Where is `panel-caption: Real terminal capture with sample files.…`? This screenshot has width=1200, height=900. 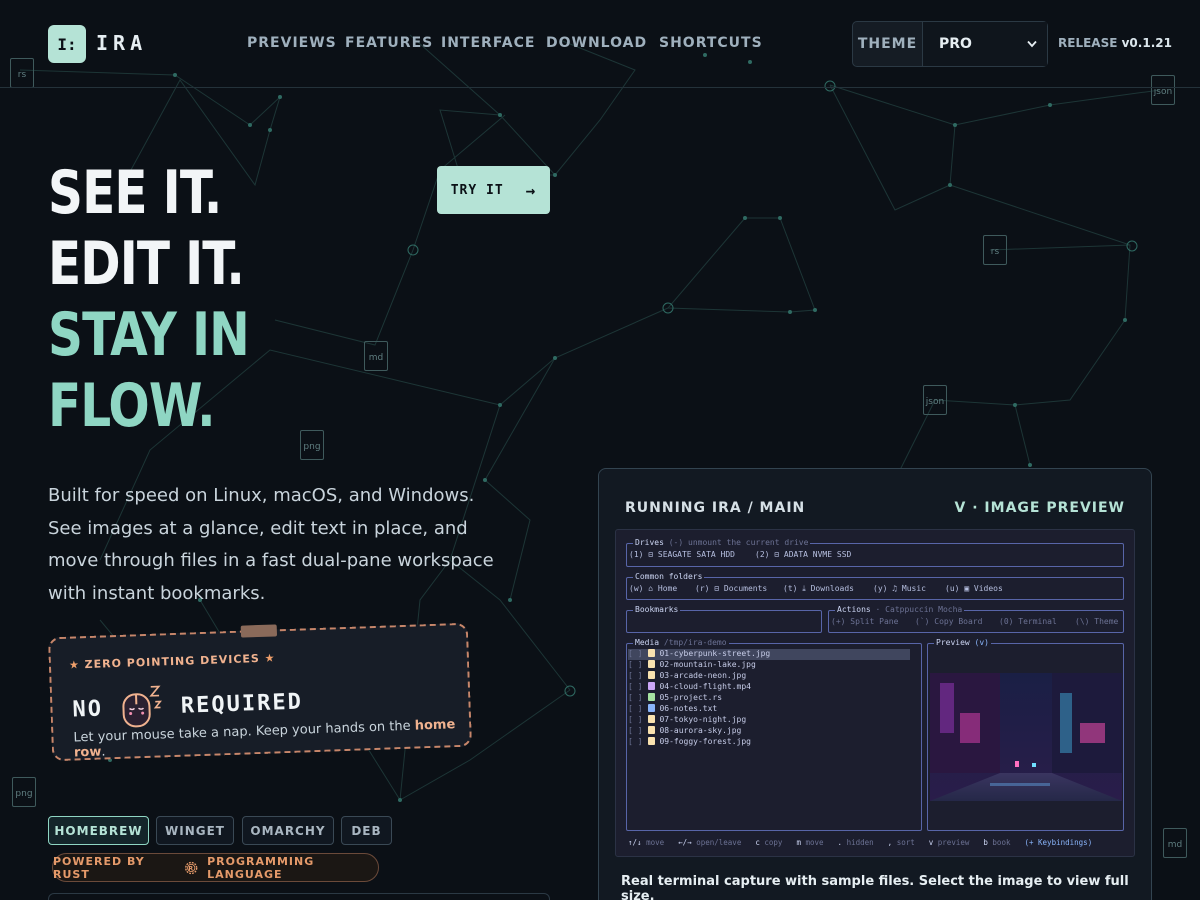
panel-caption: Real terminal capture with sample files.… is located at coordinates (875, 887).